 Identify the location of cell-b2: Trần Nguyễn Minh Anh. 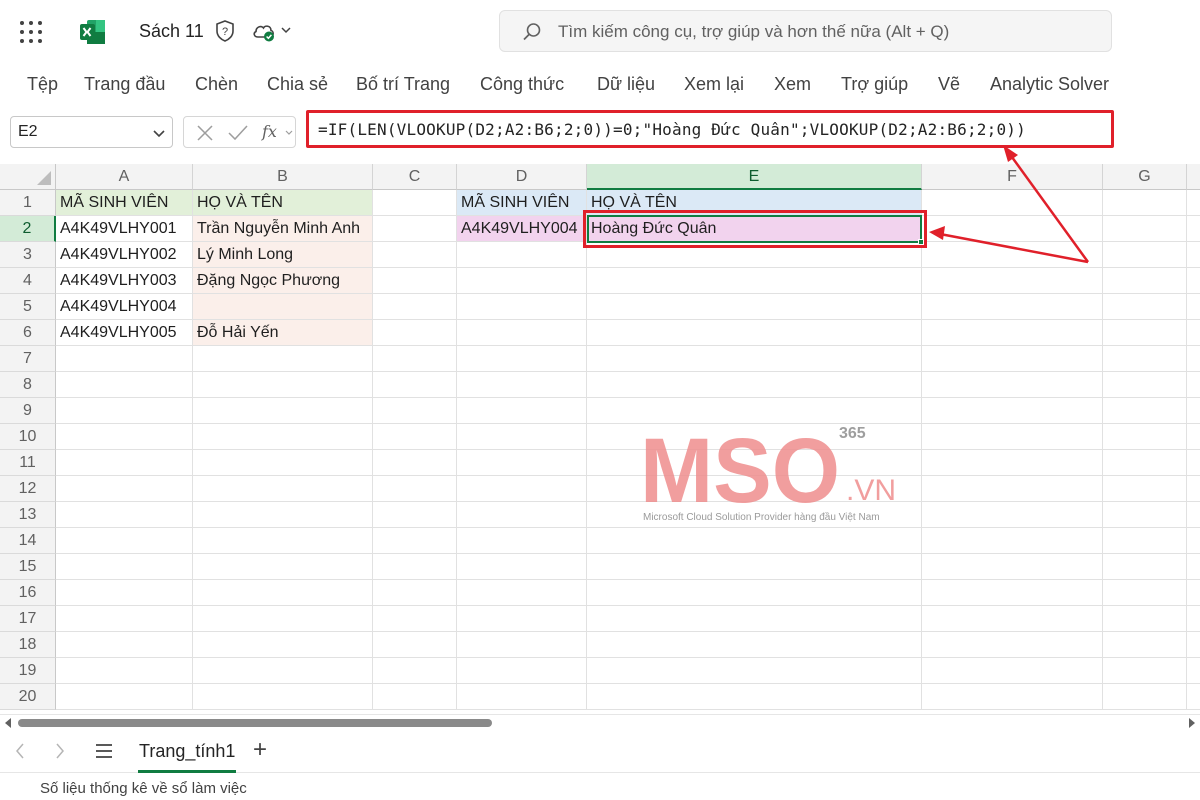
(283, 229).